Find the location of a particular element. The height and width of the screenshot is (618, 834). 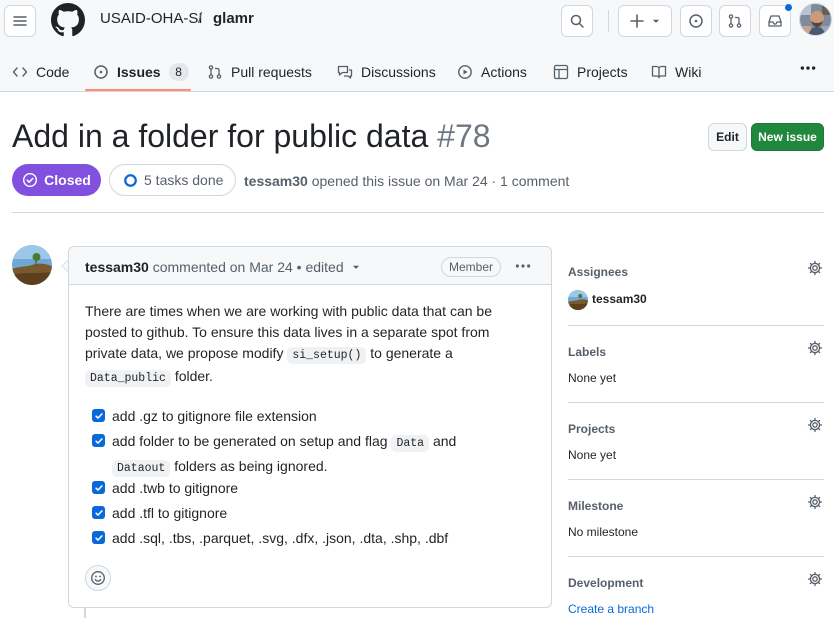

notification-dot is located at coordinates (788, 7).